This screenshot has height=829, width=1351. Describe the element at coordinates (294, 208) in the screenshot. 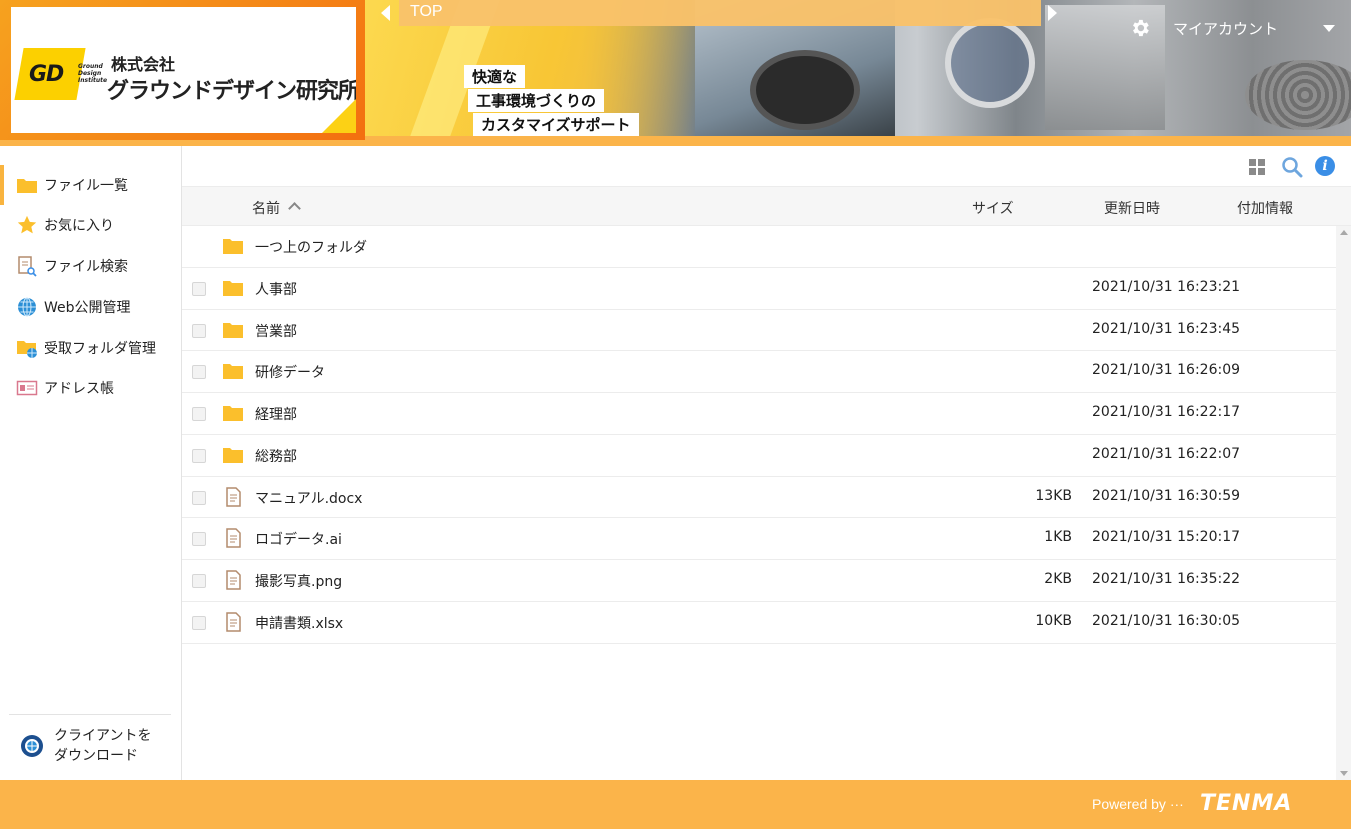

I see `sort-ascending-icon` at that location.